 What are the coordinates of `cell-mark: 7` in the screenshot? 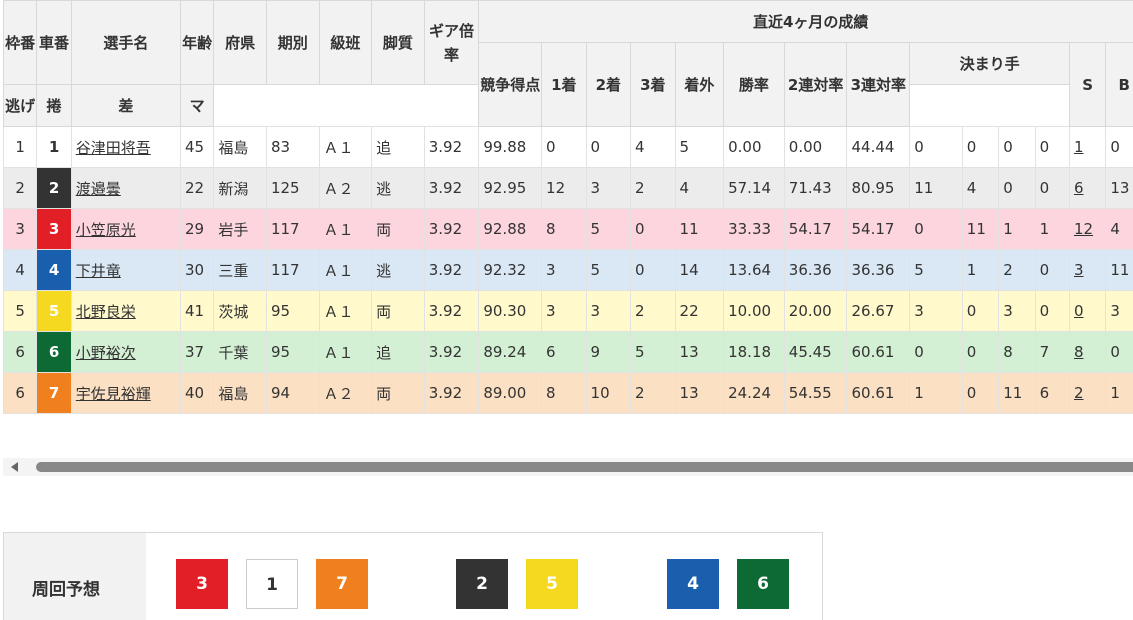 It's located at (1052, 352).